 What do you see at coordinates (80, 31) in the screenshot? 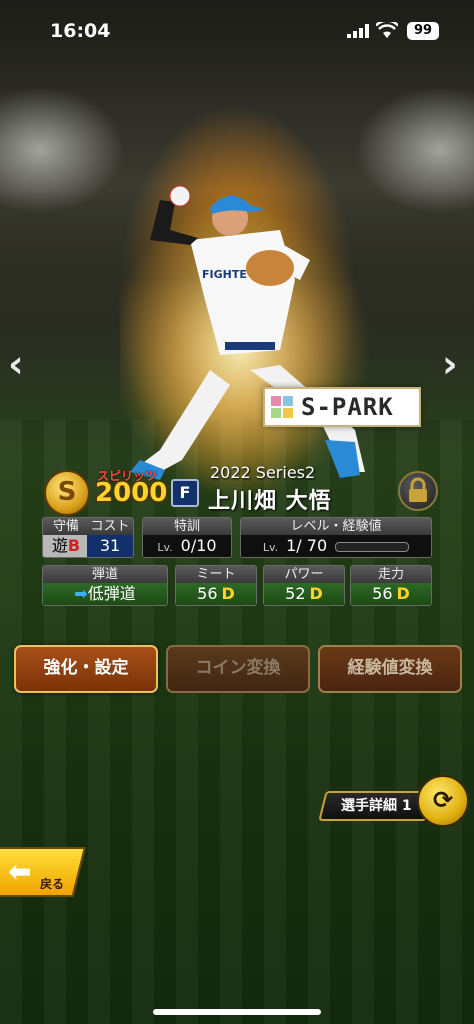
I see `status-time: 16:04` at bounding box center [80, 31].